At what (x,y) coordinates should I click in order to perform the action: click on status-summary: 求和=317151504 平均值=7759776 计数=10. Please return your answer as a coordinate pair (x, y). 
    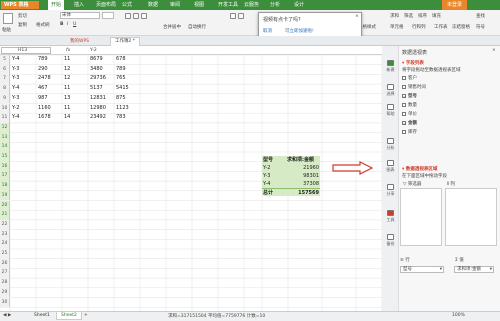
    Looking at the image, I should click on (217, 316).